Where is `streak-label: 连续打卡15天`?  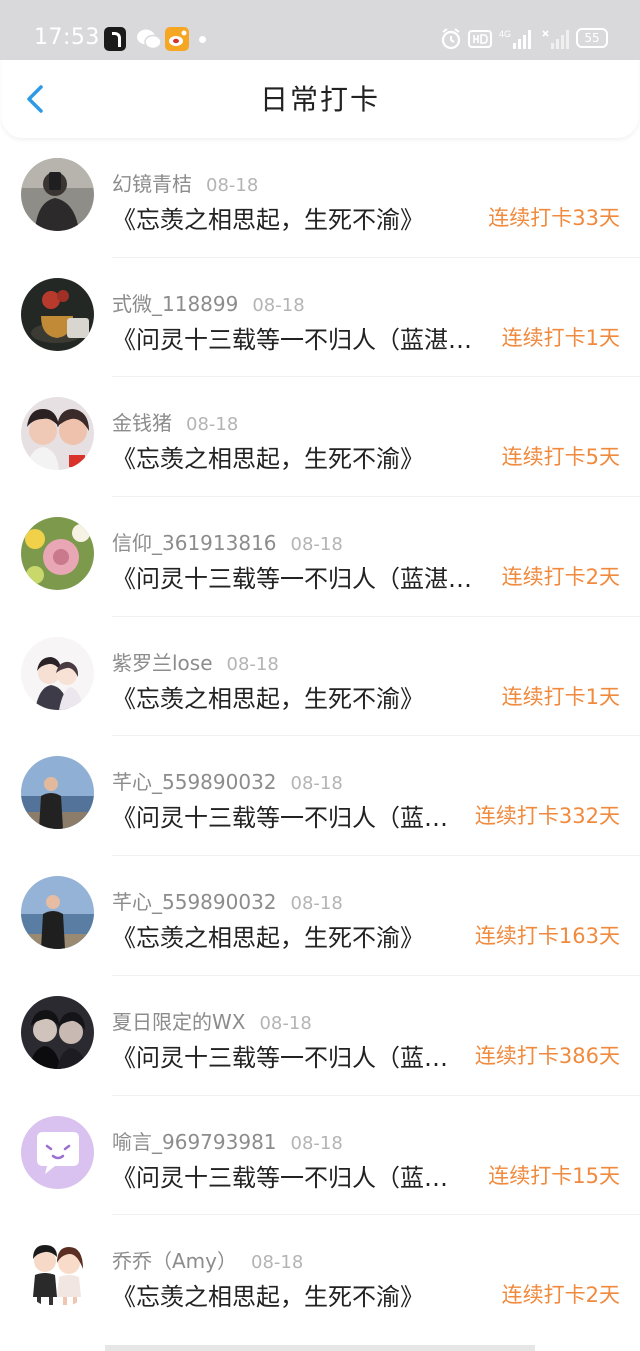
streak-label: 连续打卡15天 is located at coordinates (554, 1175).